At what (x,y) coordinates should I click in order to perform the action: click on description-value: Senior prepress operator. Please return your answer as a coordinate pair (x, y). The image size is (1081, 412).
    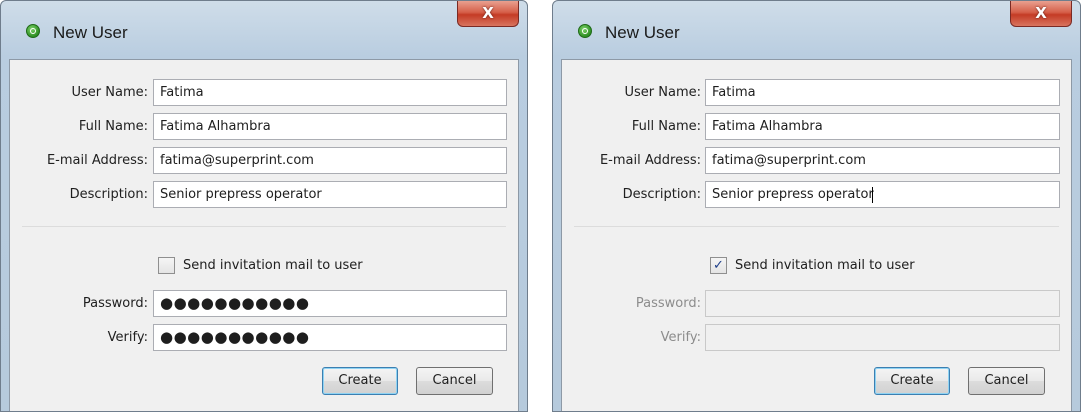
    Looking at the image, I should click on (793, 194).